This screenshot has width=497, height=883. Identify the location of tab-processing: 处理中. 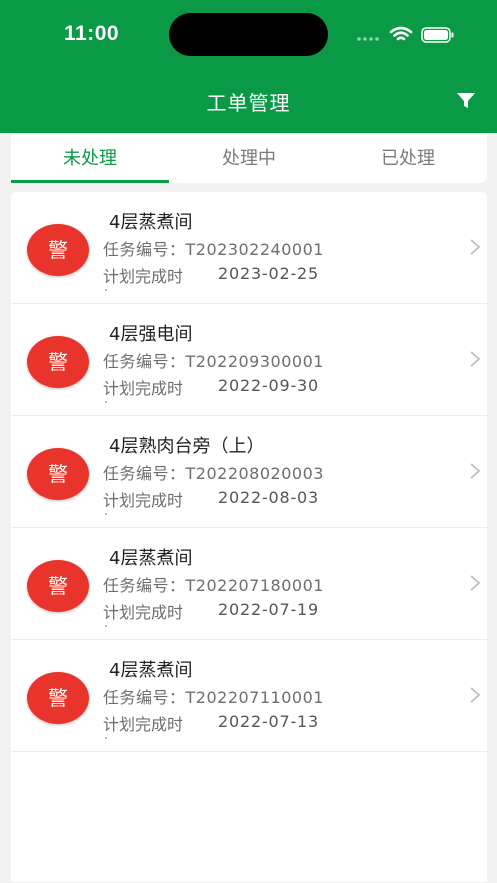
(249, 159).